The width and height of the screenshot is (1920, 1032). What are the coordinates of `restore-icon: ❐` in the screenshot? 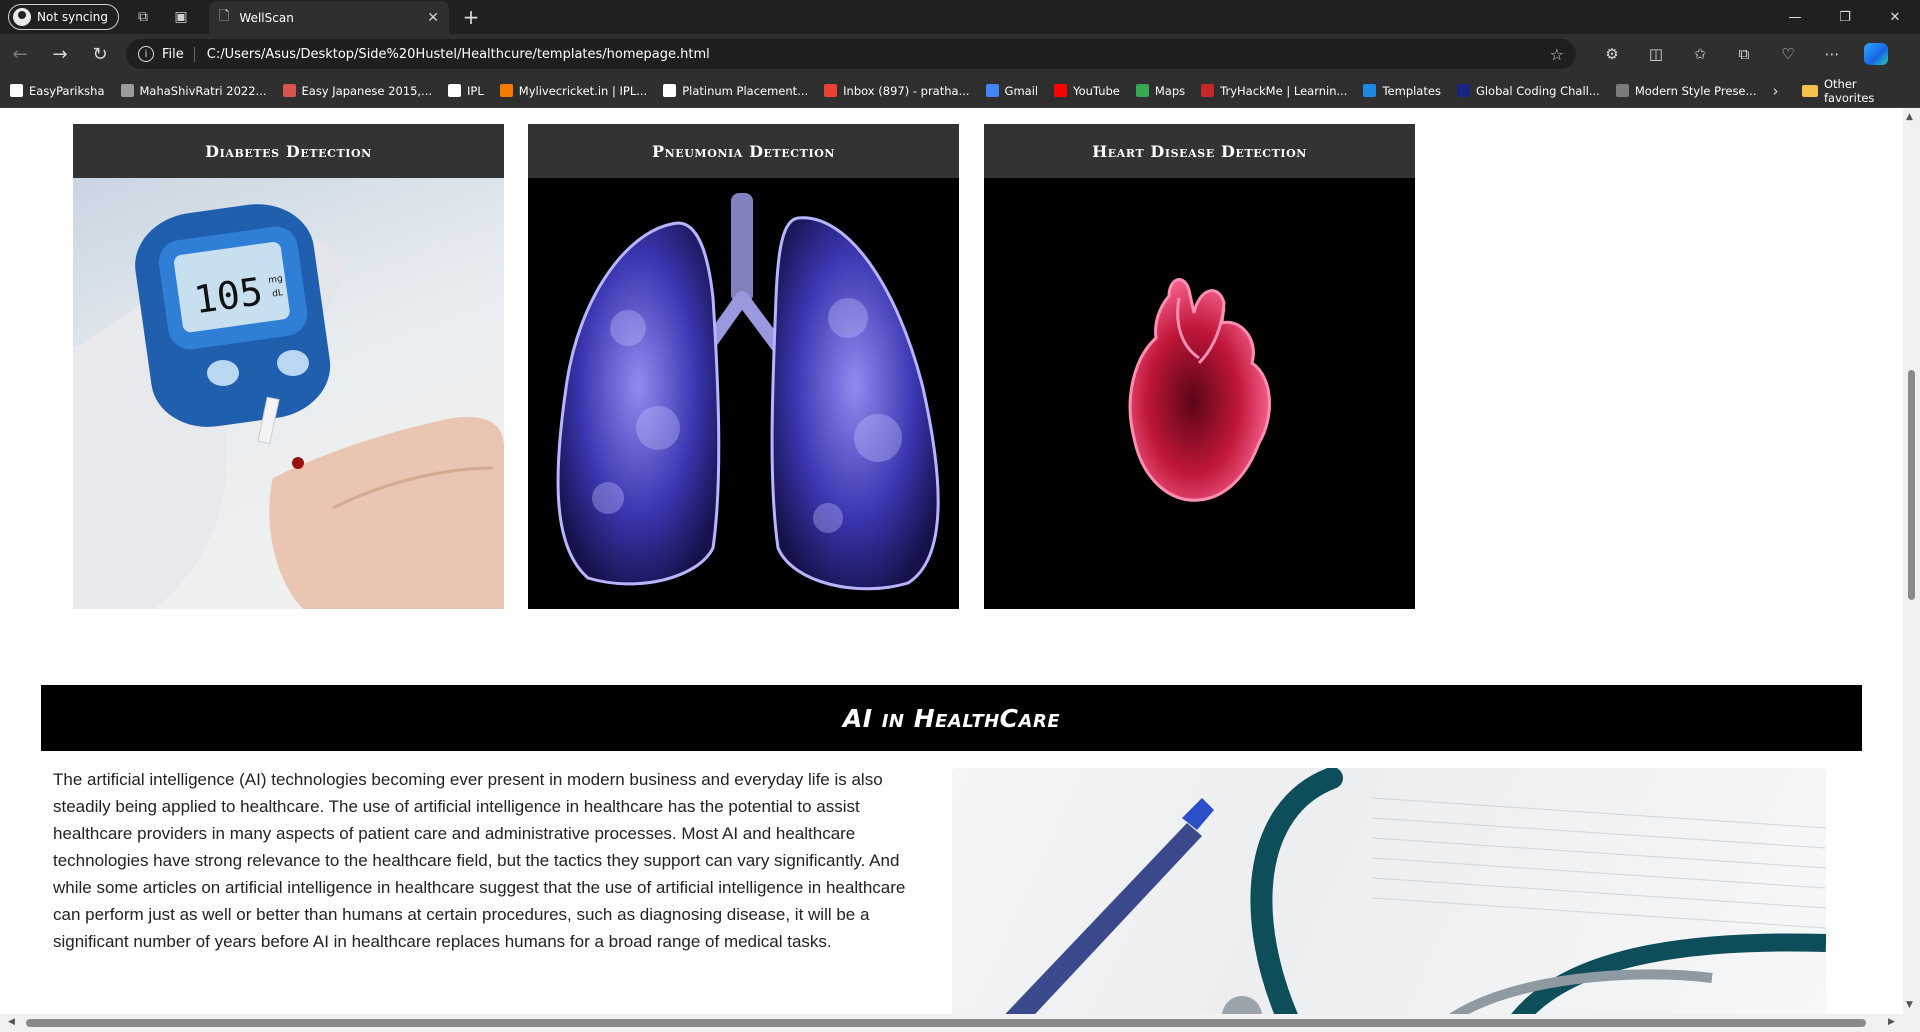 It's located at (1845, 17).